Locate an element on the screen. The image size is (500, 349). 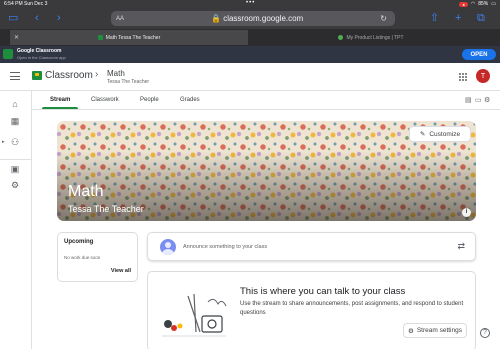
back-arrow-icon: ‹ is located at coordinates (37, 18).